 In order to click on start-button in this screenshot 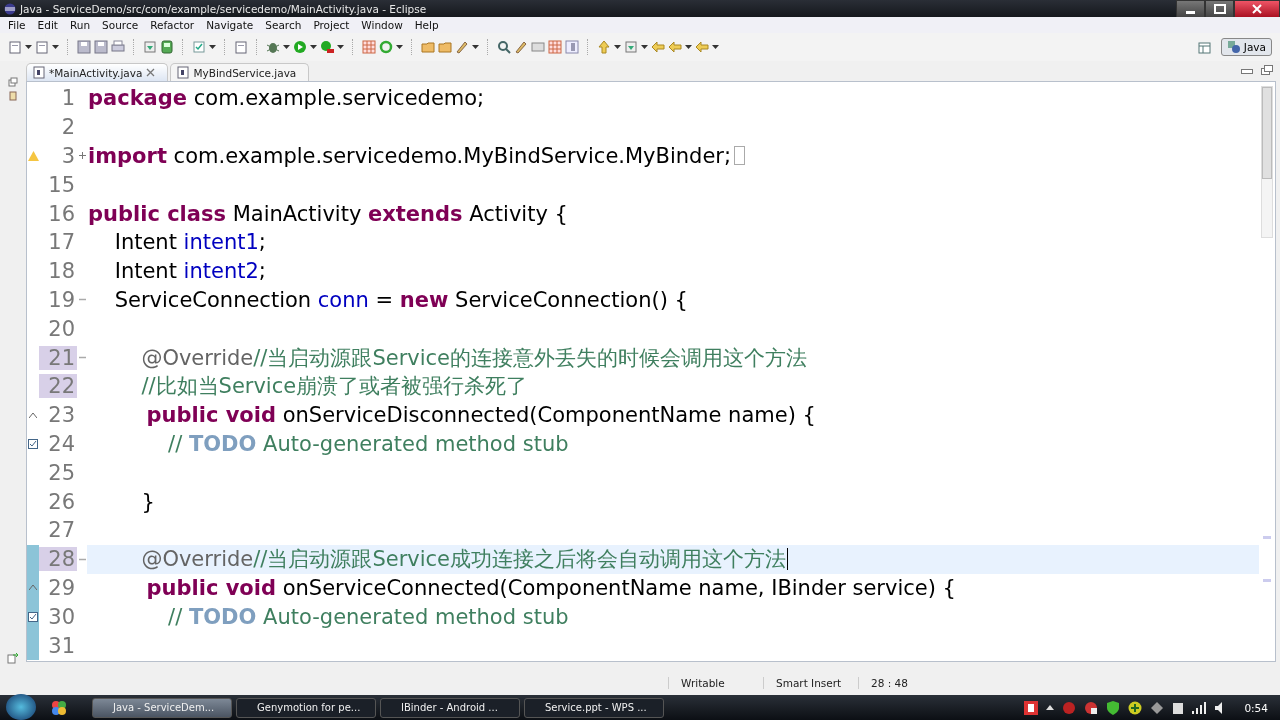, I will do `click(21, 706)`.